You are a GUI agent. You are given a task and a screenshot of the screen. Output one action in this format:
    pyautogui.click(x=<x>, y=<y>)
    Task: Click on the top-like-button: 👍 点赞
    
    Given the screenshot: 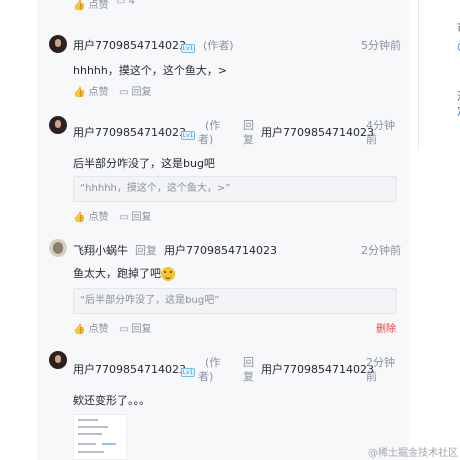 What is the action you would take?
    pyautogui.click(x=90, y=5)
    